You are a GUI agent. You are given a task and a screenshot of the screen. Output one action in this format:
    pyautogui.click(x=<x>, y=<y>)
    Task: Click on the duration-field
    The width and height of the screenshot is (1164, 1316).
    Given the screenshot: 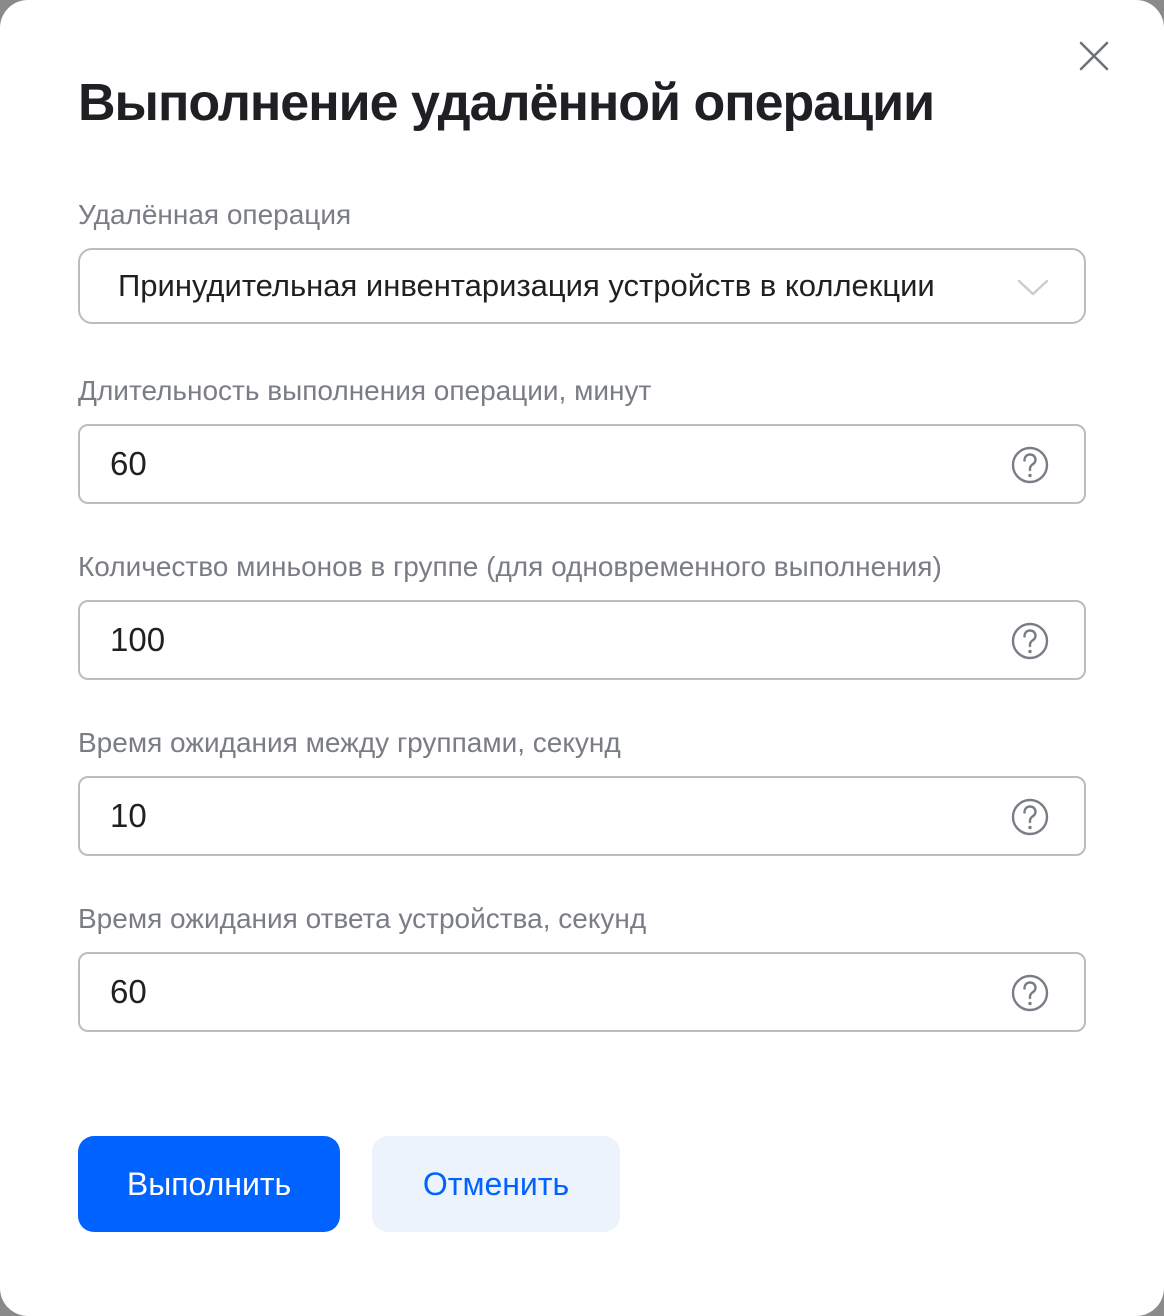 What is the action you would take?
    pyautogui.click(x=582, y=464)
    